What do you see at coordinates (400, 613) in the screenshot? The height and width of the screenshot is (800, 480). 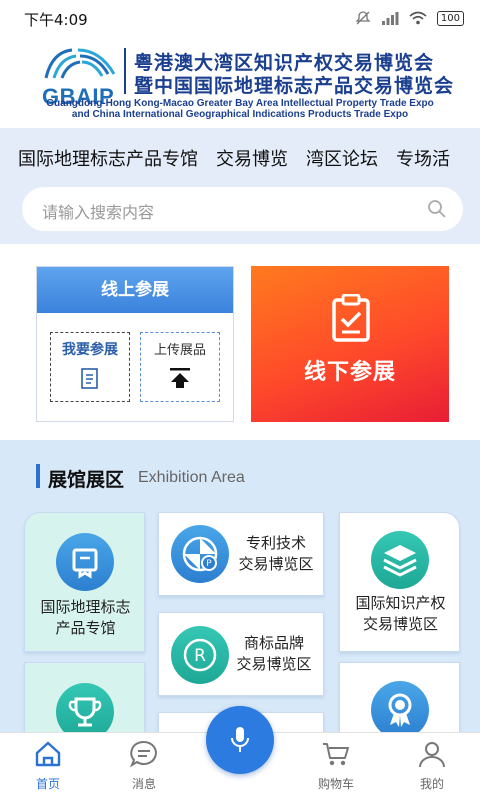 I see `hall-international-ip-label: 国际知识产权 交易博览区` at bounding box center [400, 613].